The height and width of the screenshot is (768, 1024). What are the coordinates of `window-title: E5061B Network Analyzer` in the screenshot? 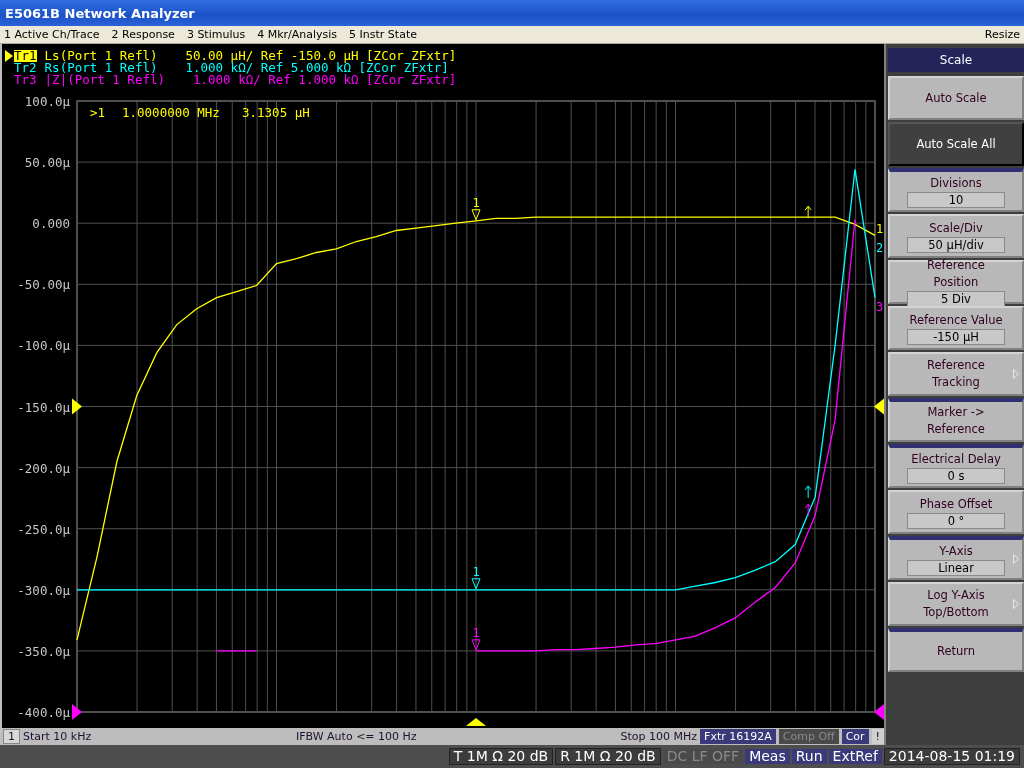 It's located at (100, 13).